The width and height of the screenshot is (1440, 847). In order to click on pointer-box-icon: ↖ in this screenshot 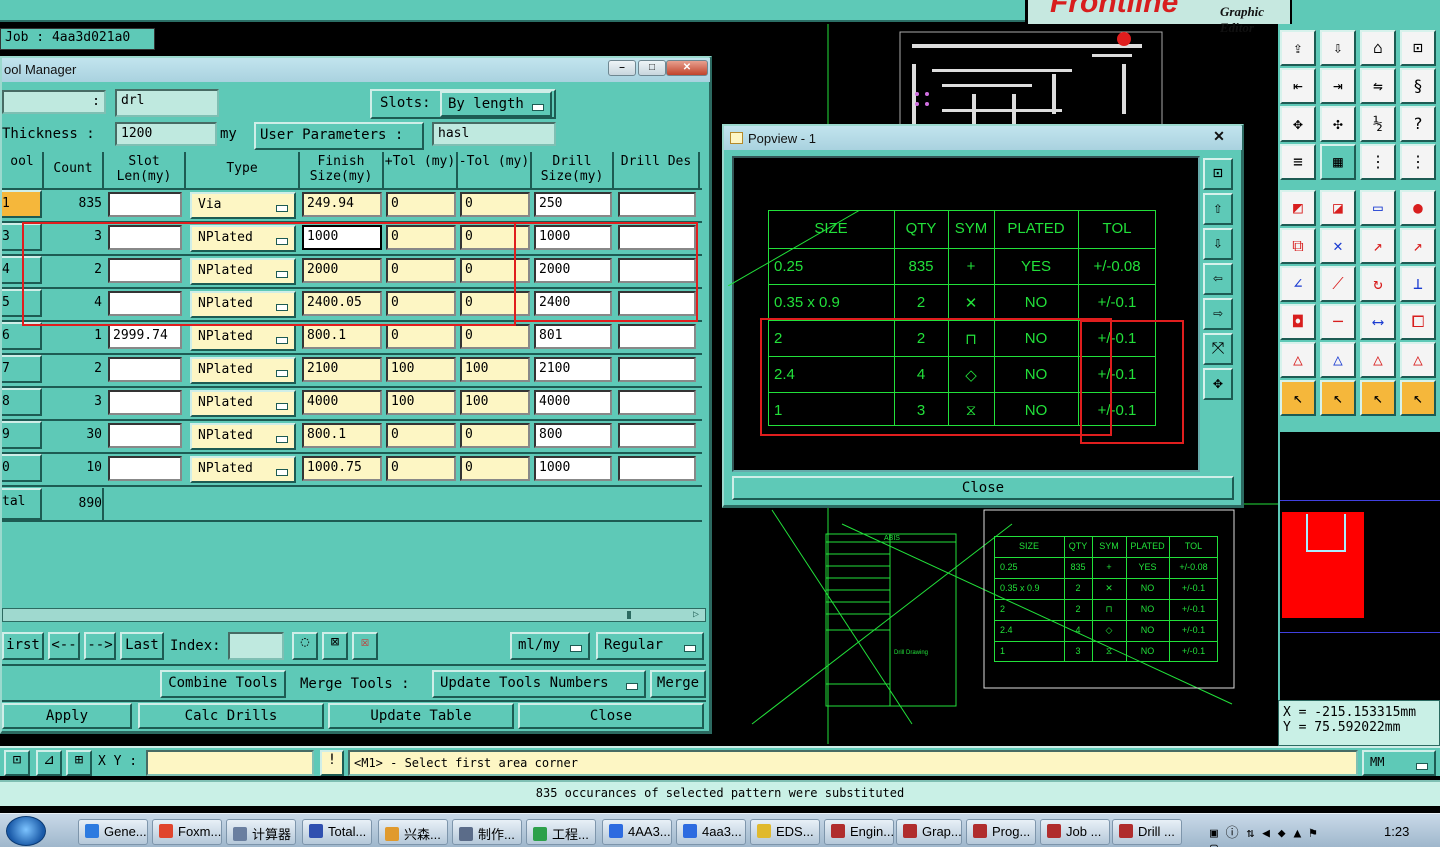, I will do `click(1338, 398)`.